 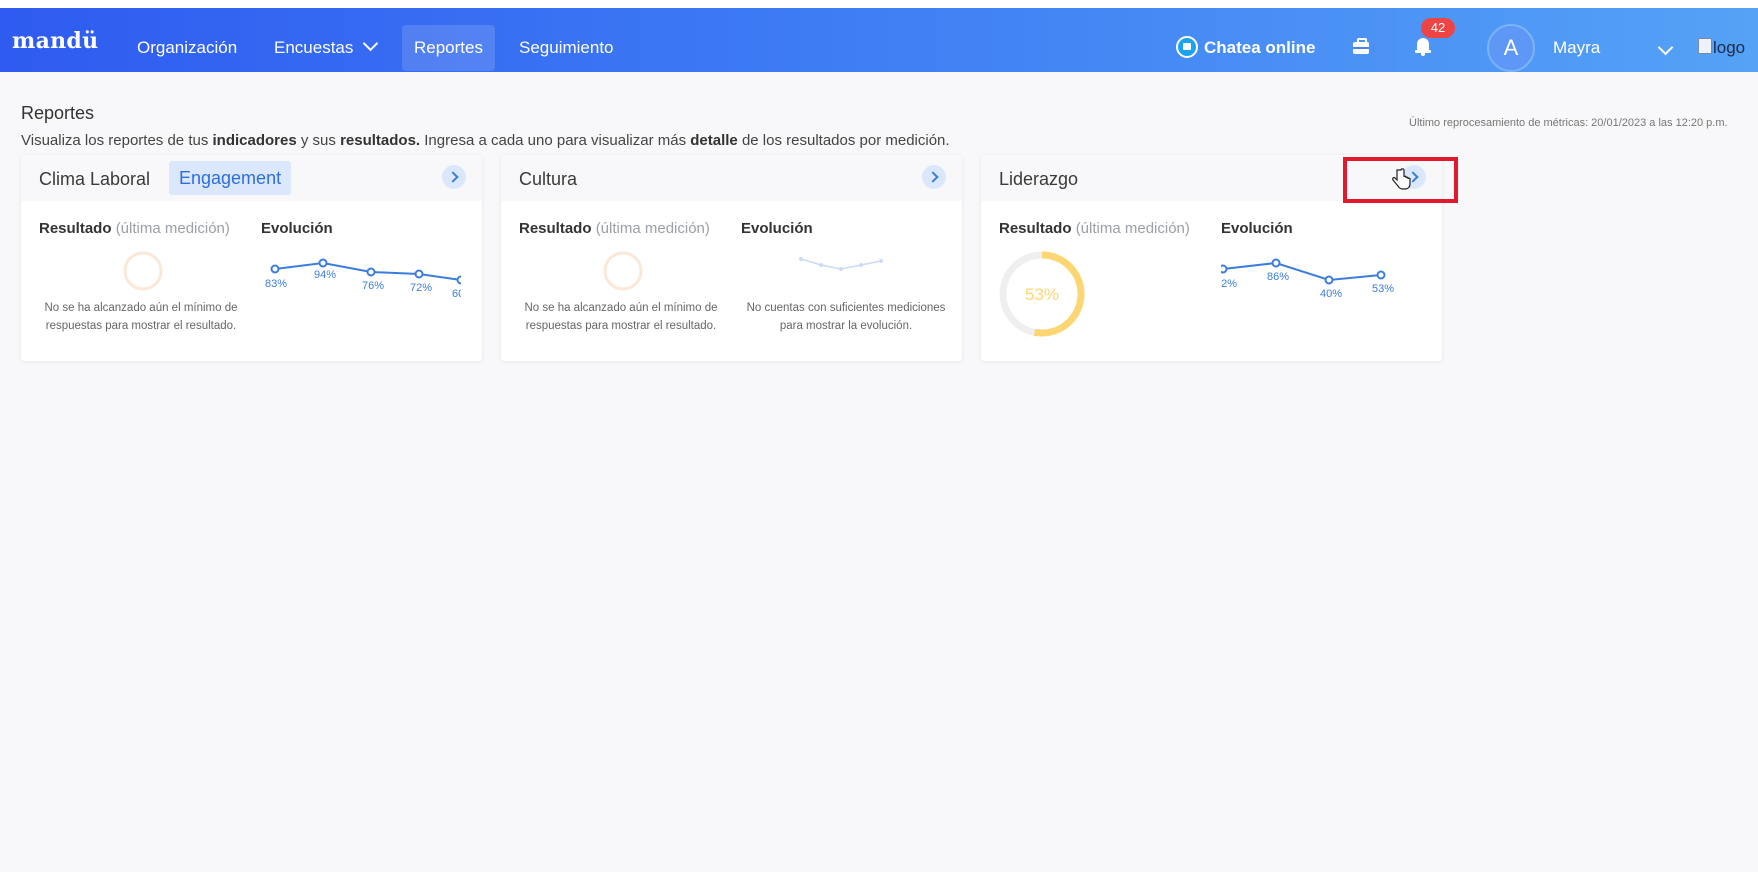 What do you see at coordinates (1331, 294) in the screenshot?
I see `evolution-value-label: 40%` at bounding box center [1331, 294].